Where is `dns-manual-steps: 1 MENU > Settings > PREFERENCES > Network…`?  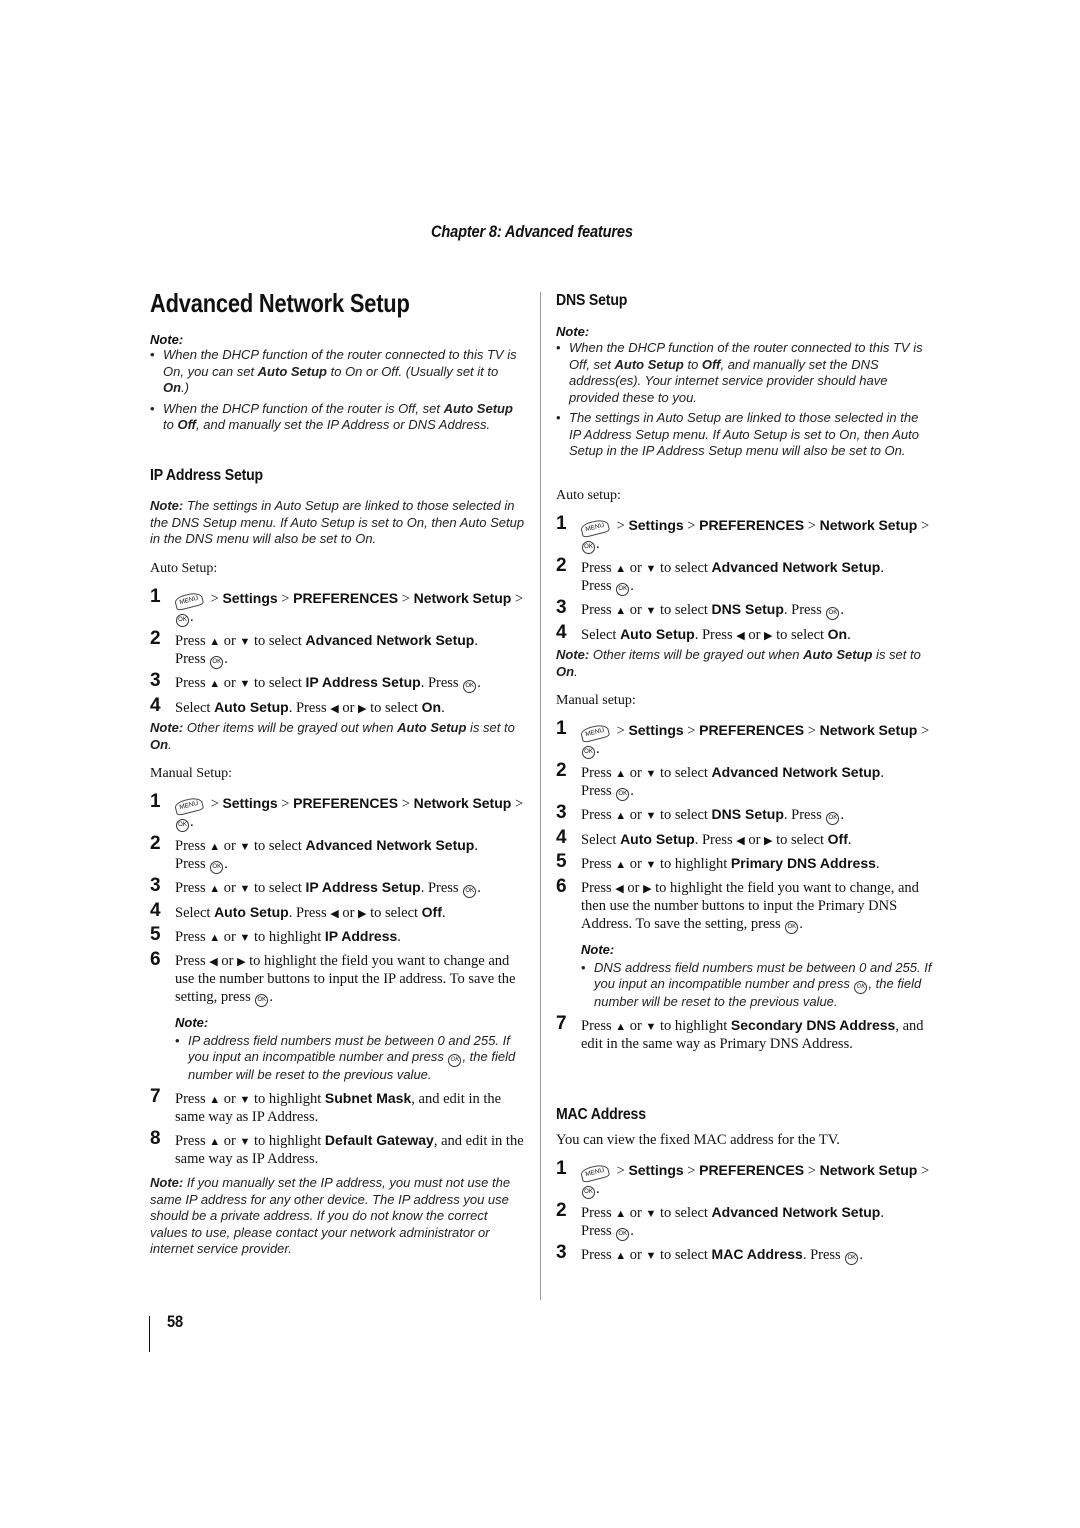 dns-manual-steps: 1 MENU > Settings > PREFERENCES > Network… is located at coordinates (745, 886).